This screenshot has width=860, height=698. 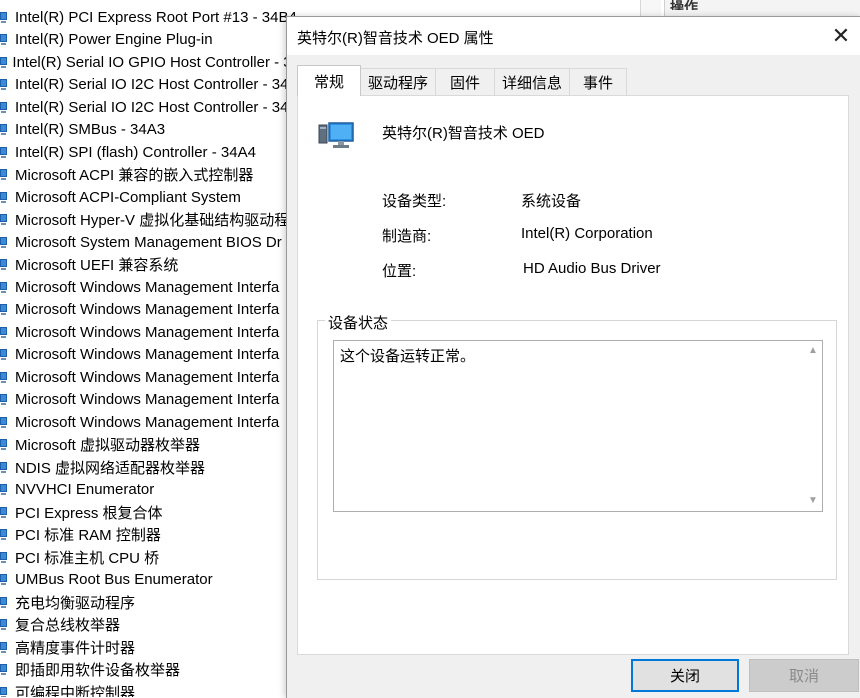 What do you see at coordinates (150, 602) in the screenshot?
I see `device-list-item: 充电均衡驱动程序` at bounding box center [150, 602].